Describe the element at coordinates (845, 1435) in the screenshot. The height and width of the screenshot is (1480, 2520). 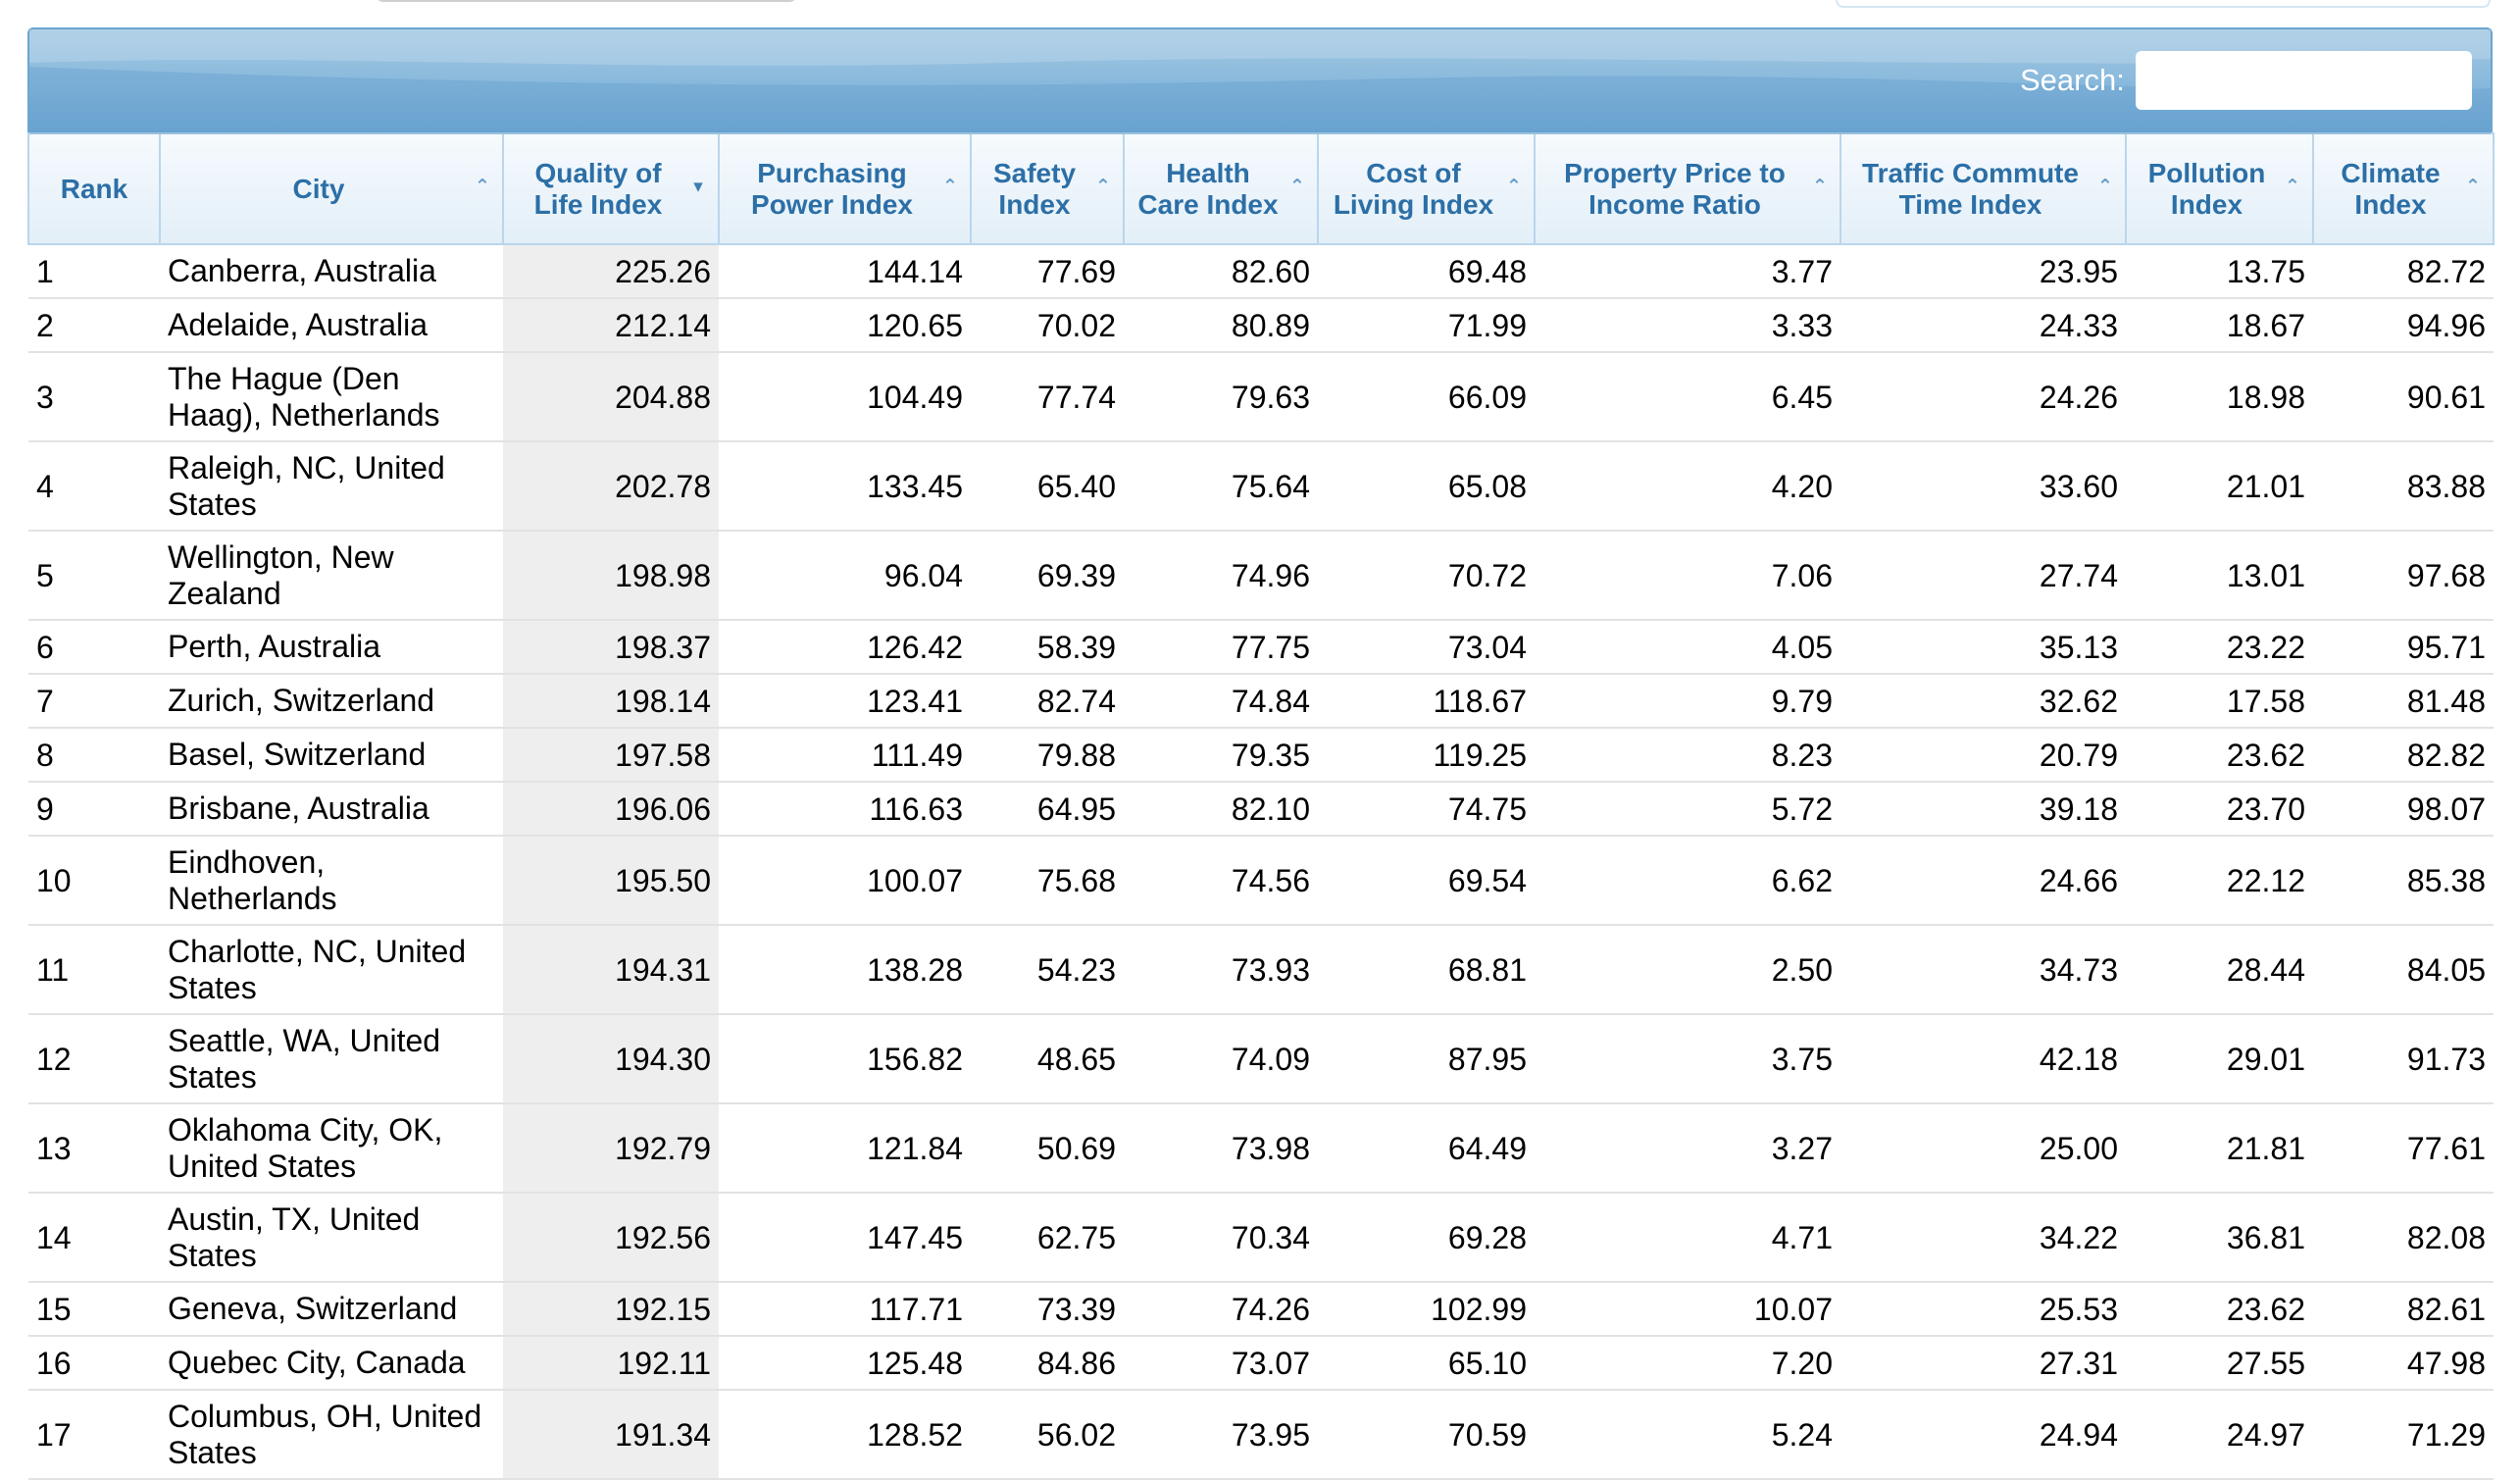
I see `cell-purchasing-power-index: 128.52` at that location.